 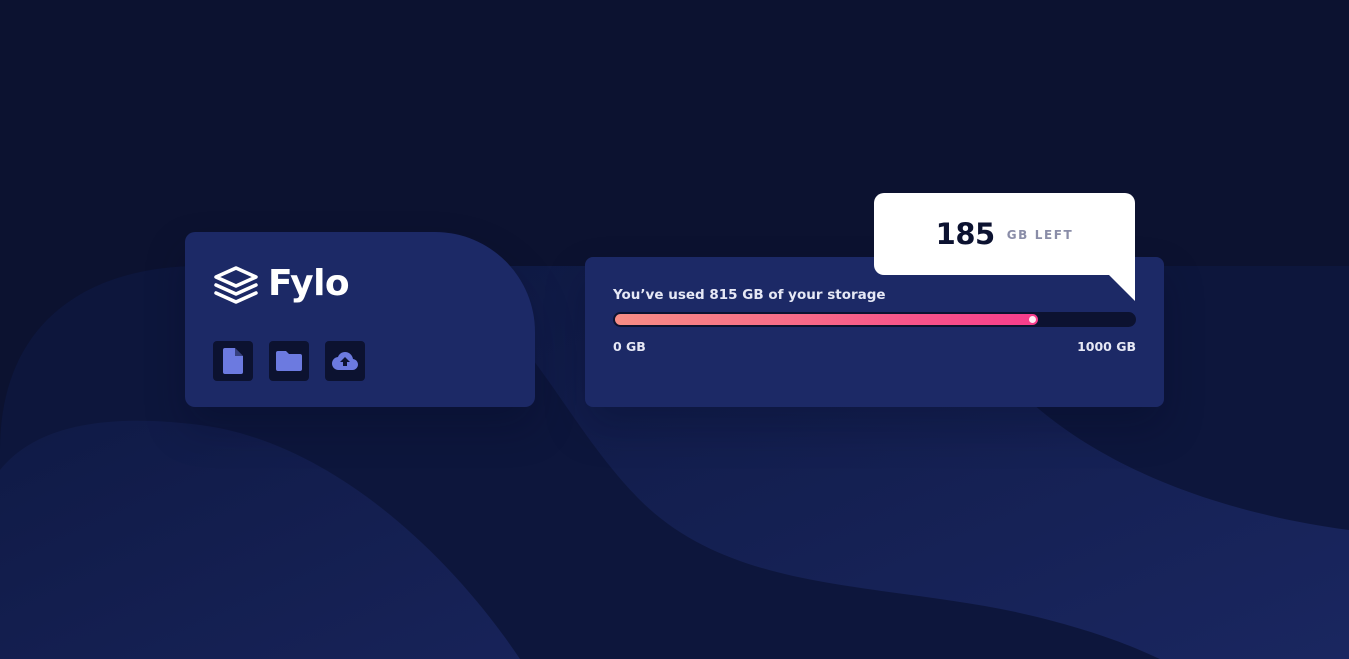 What do you see at coordinates (1106, 346) in the screenshot?
I see `range-max-label: 1000 GB` at bounding box center [1106, 346].